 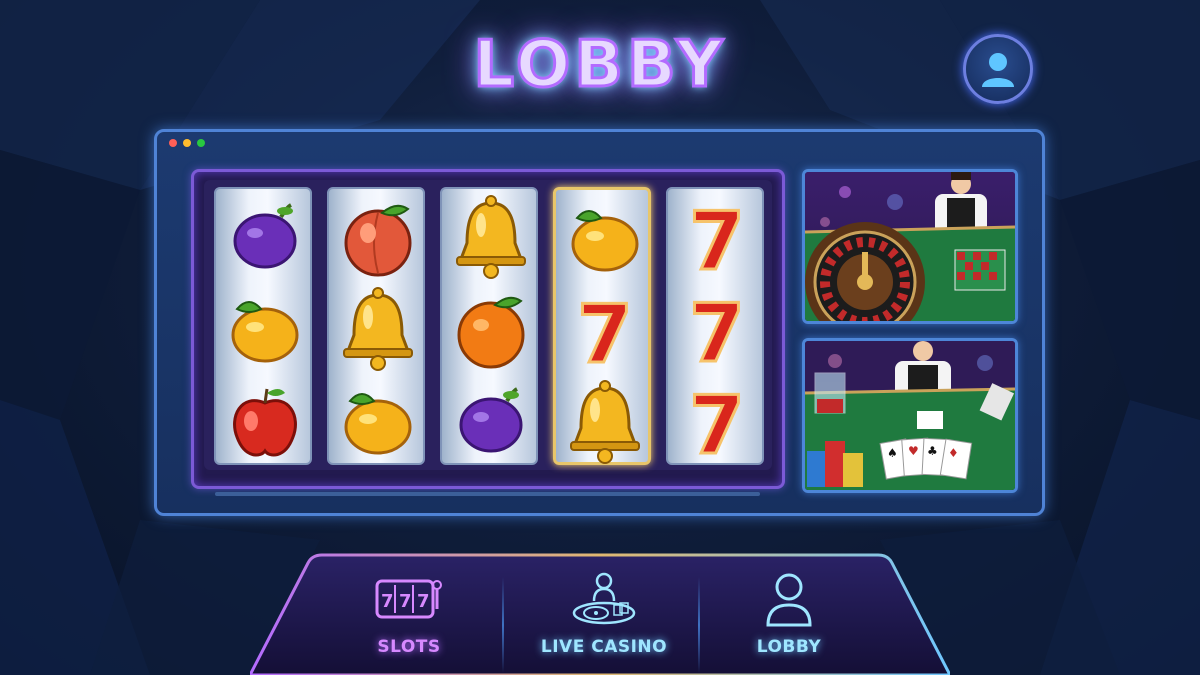 I want to click on profile-button, so click(x=998, y=69).